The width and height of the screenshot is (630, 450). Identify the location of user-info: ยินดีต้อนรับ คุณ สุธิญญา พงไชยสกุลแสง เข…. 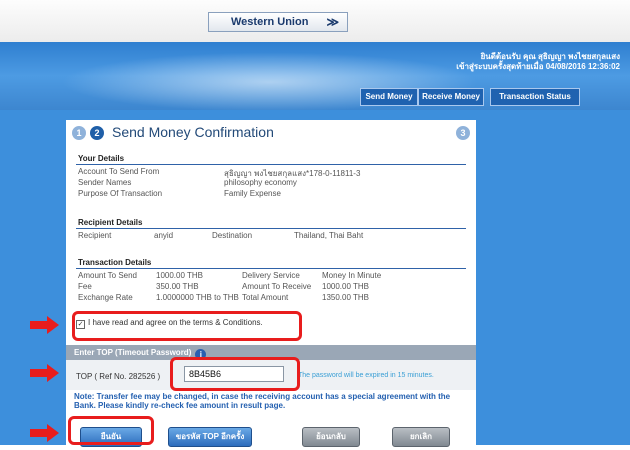
(538, 62).